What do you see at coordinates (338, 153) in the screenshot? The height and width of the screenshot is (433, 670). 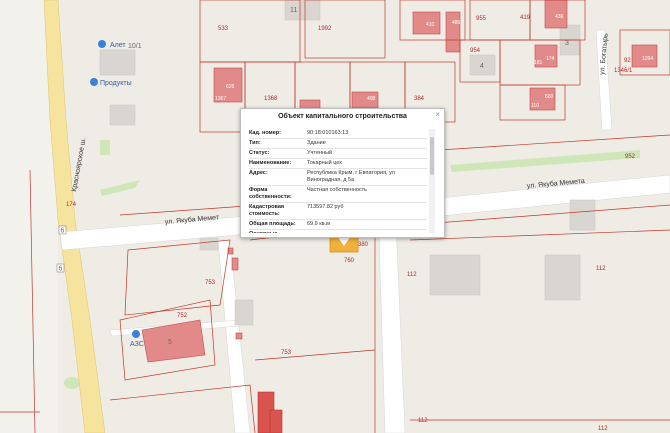 I see `popup-row: Статус: Учтенный` at bounding box center [338, 153].